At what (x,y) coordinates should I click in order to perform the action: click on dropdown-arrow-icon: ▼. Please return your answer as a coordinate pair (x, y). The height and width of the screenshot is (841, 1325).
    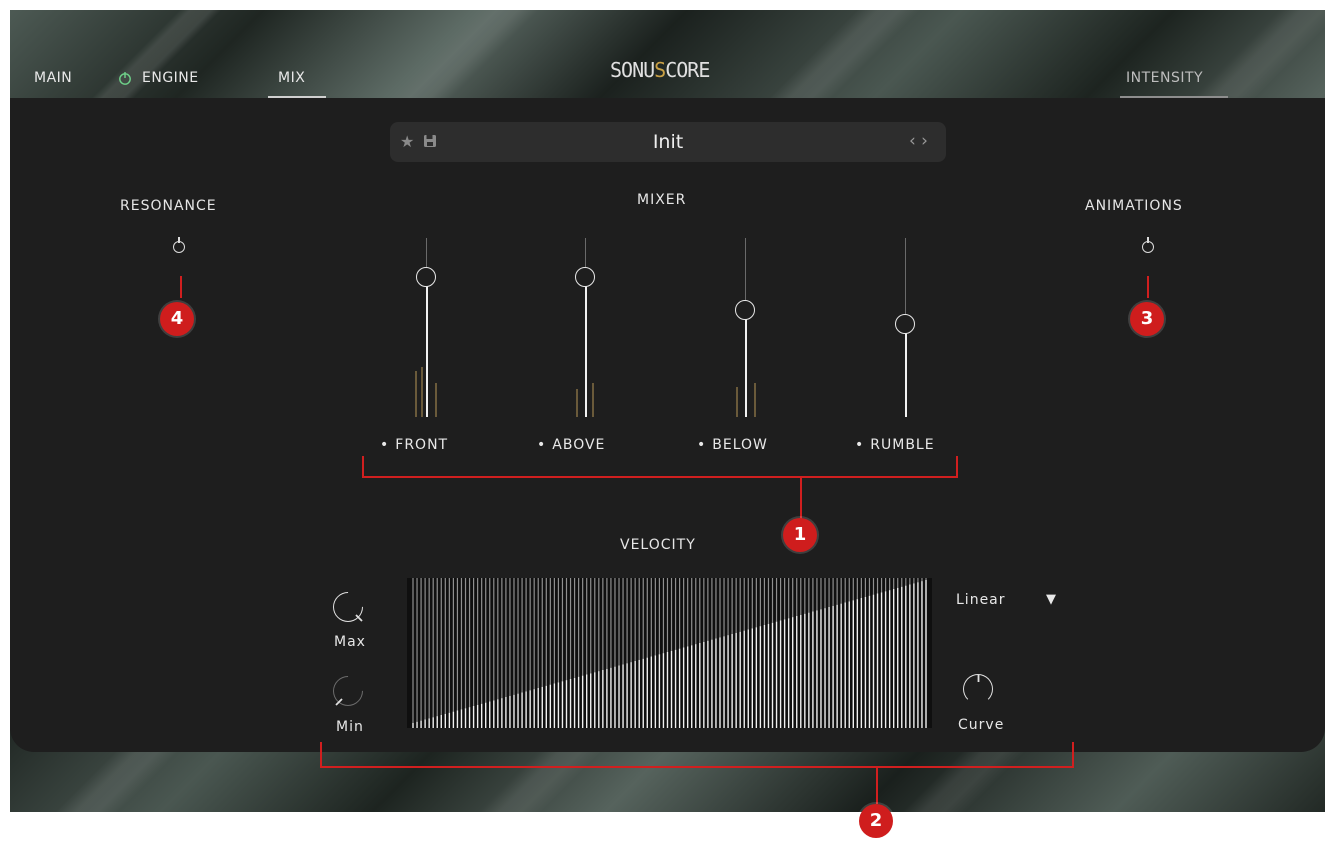
    Looking at the image, I should click on (1051, 599).